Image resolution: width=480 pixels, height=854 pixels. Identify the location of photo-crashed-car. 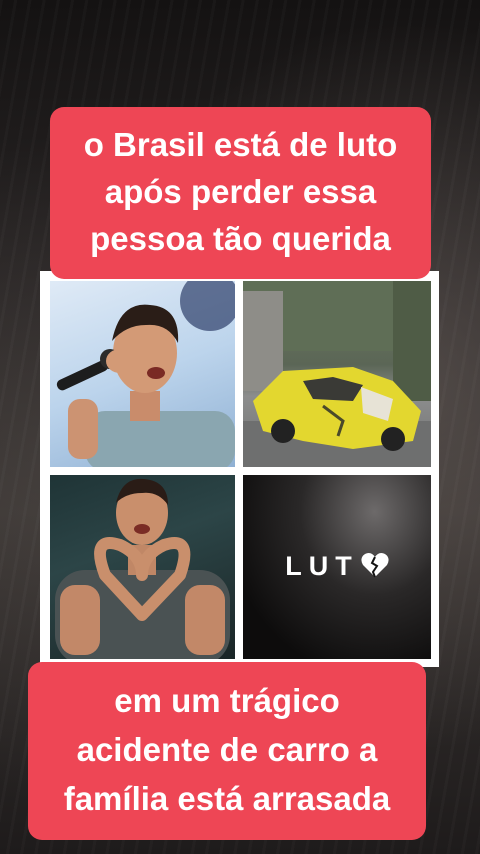
(337, 374).